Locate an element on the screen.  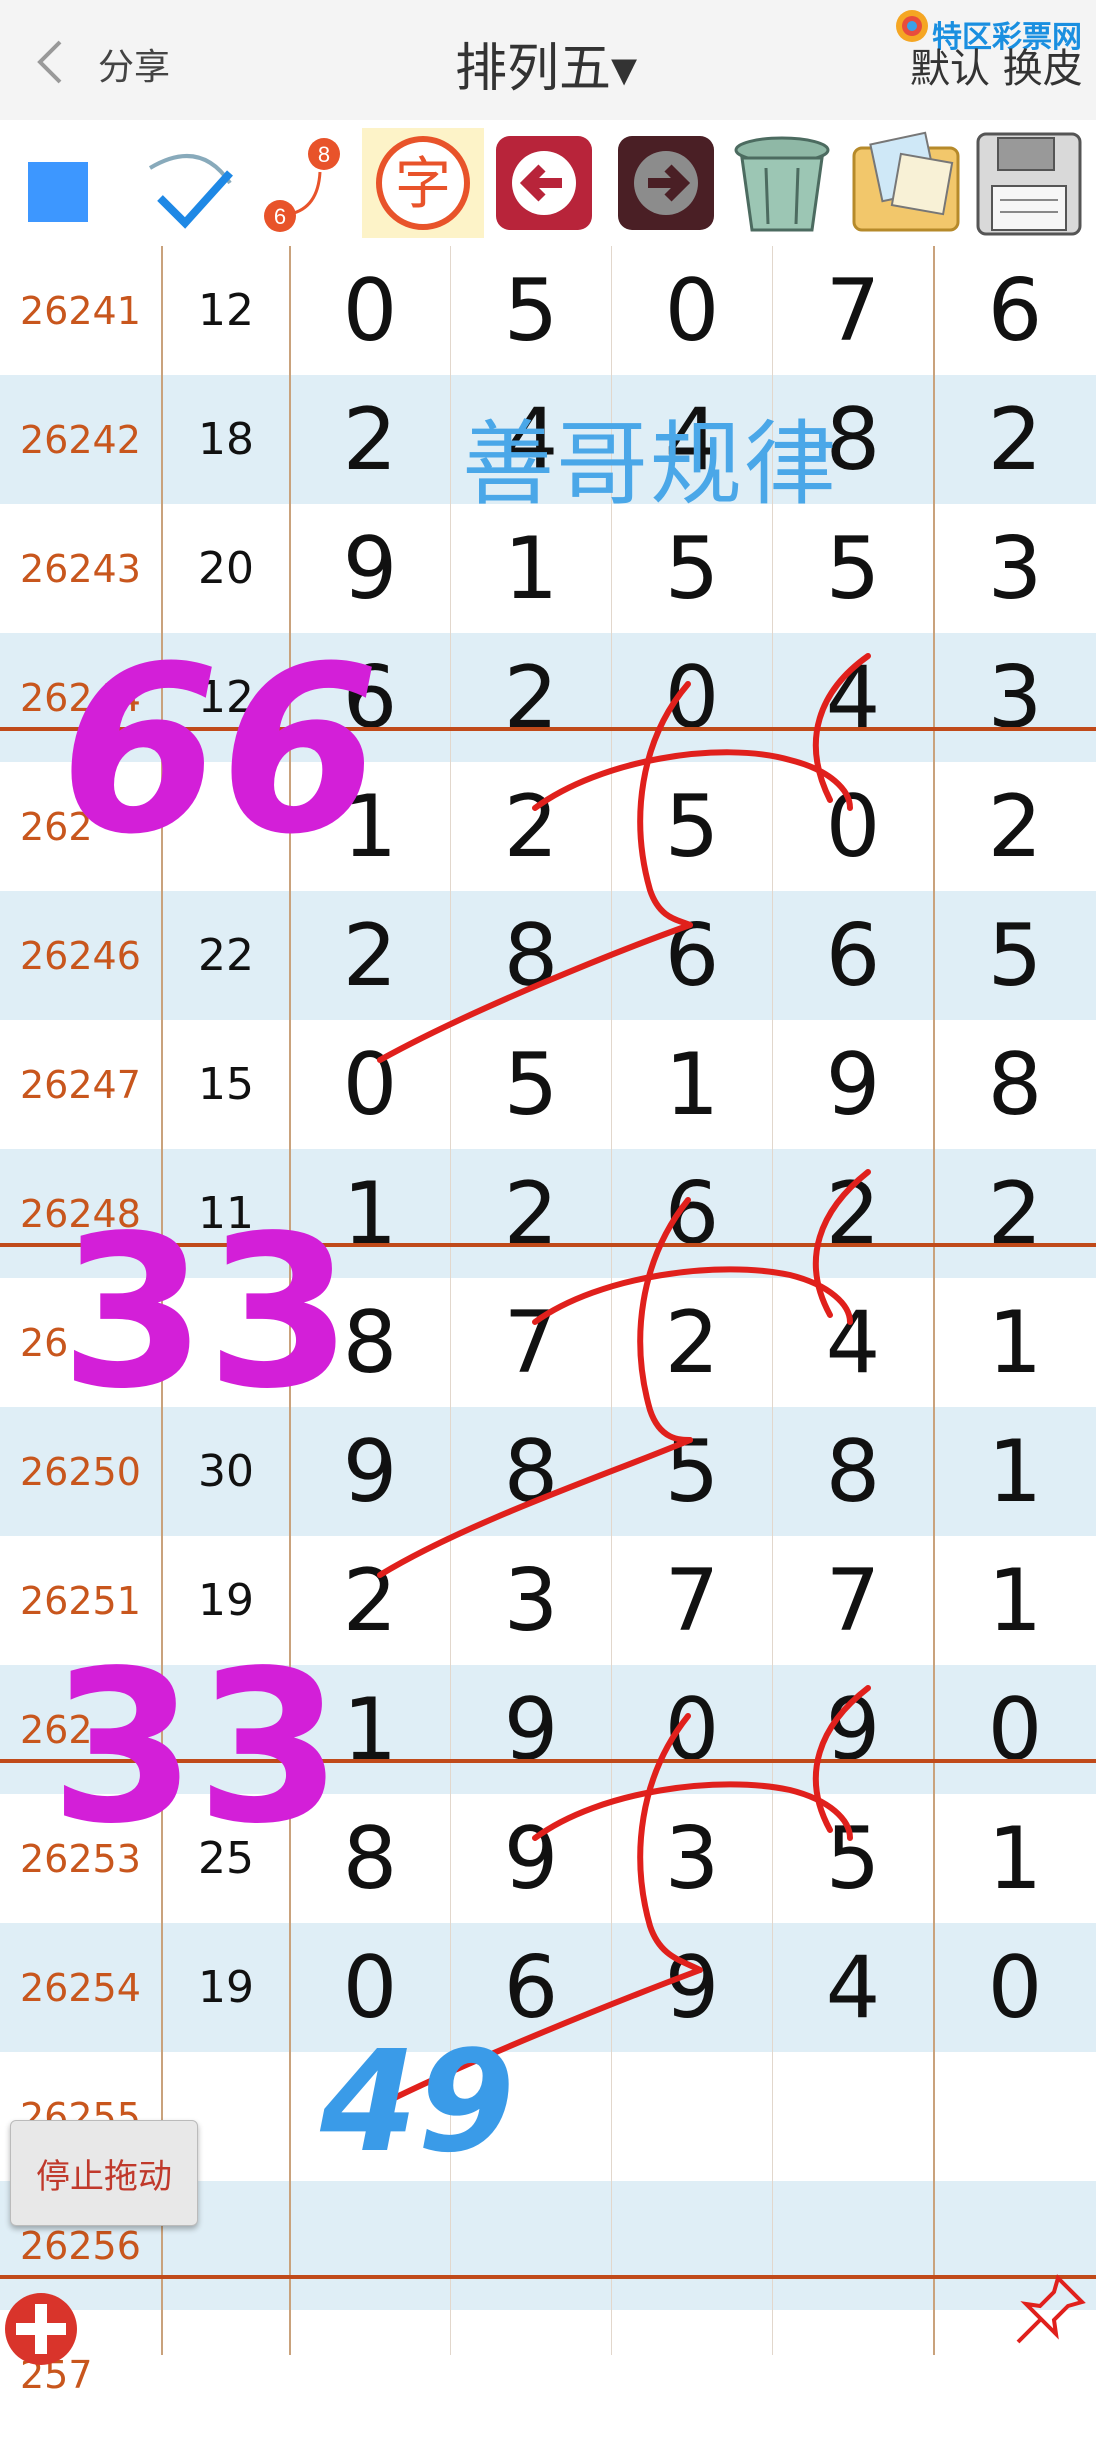
pin-icon is located at coordinates (1050, 2310).